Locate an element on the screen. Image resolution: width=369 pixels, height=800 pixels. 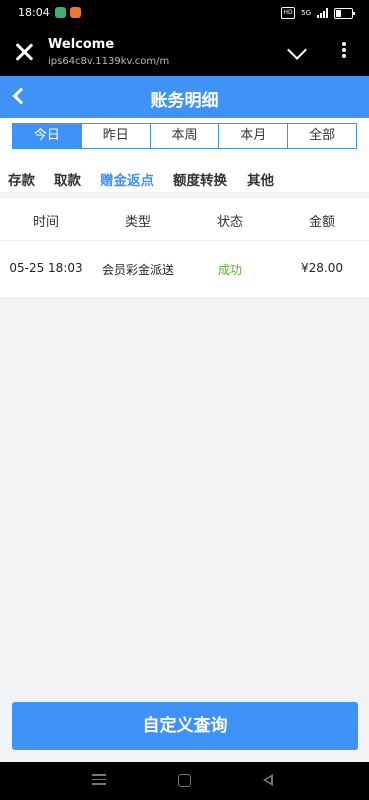
browser-title: Welcome is located at coordinates (81, 44).